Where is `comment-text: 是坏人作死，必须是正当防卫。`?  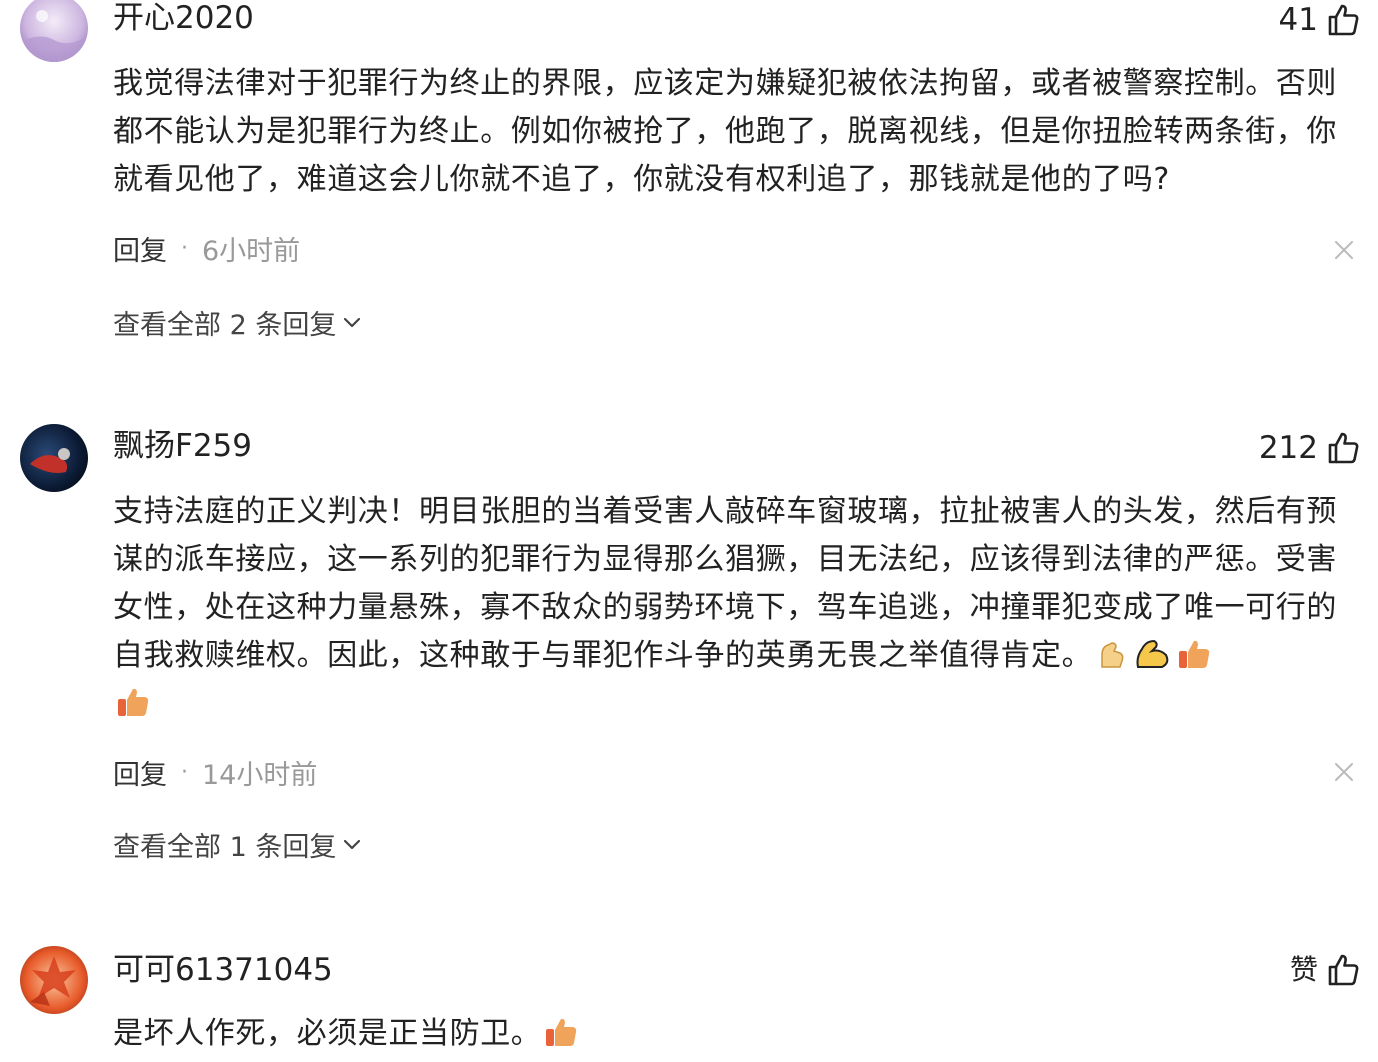 comment-text: 是坏人作死，必须是正当防卫。 is located at coordinates (738, 1034).